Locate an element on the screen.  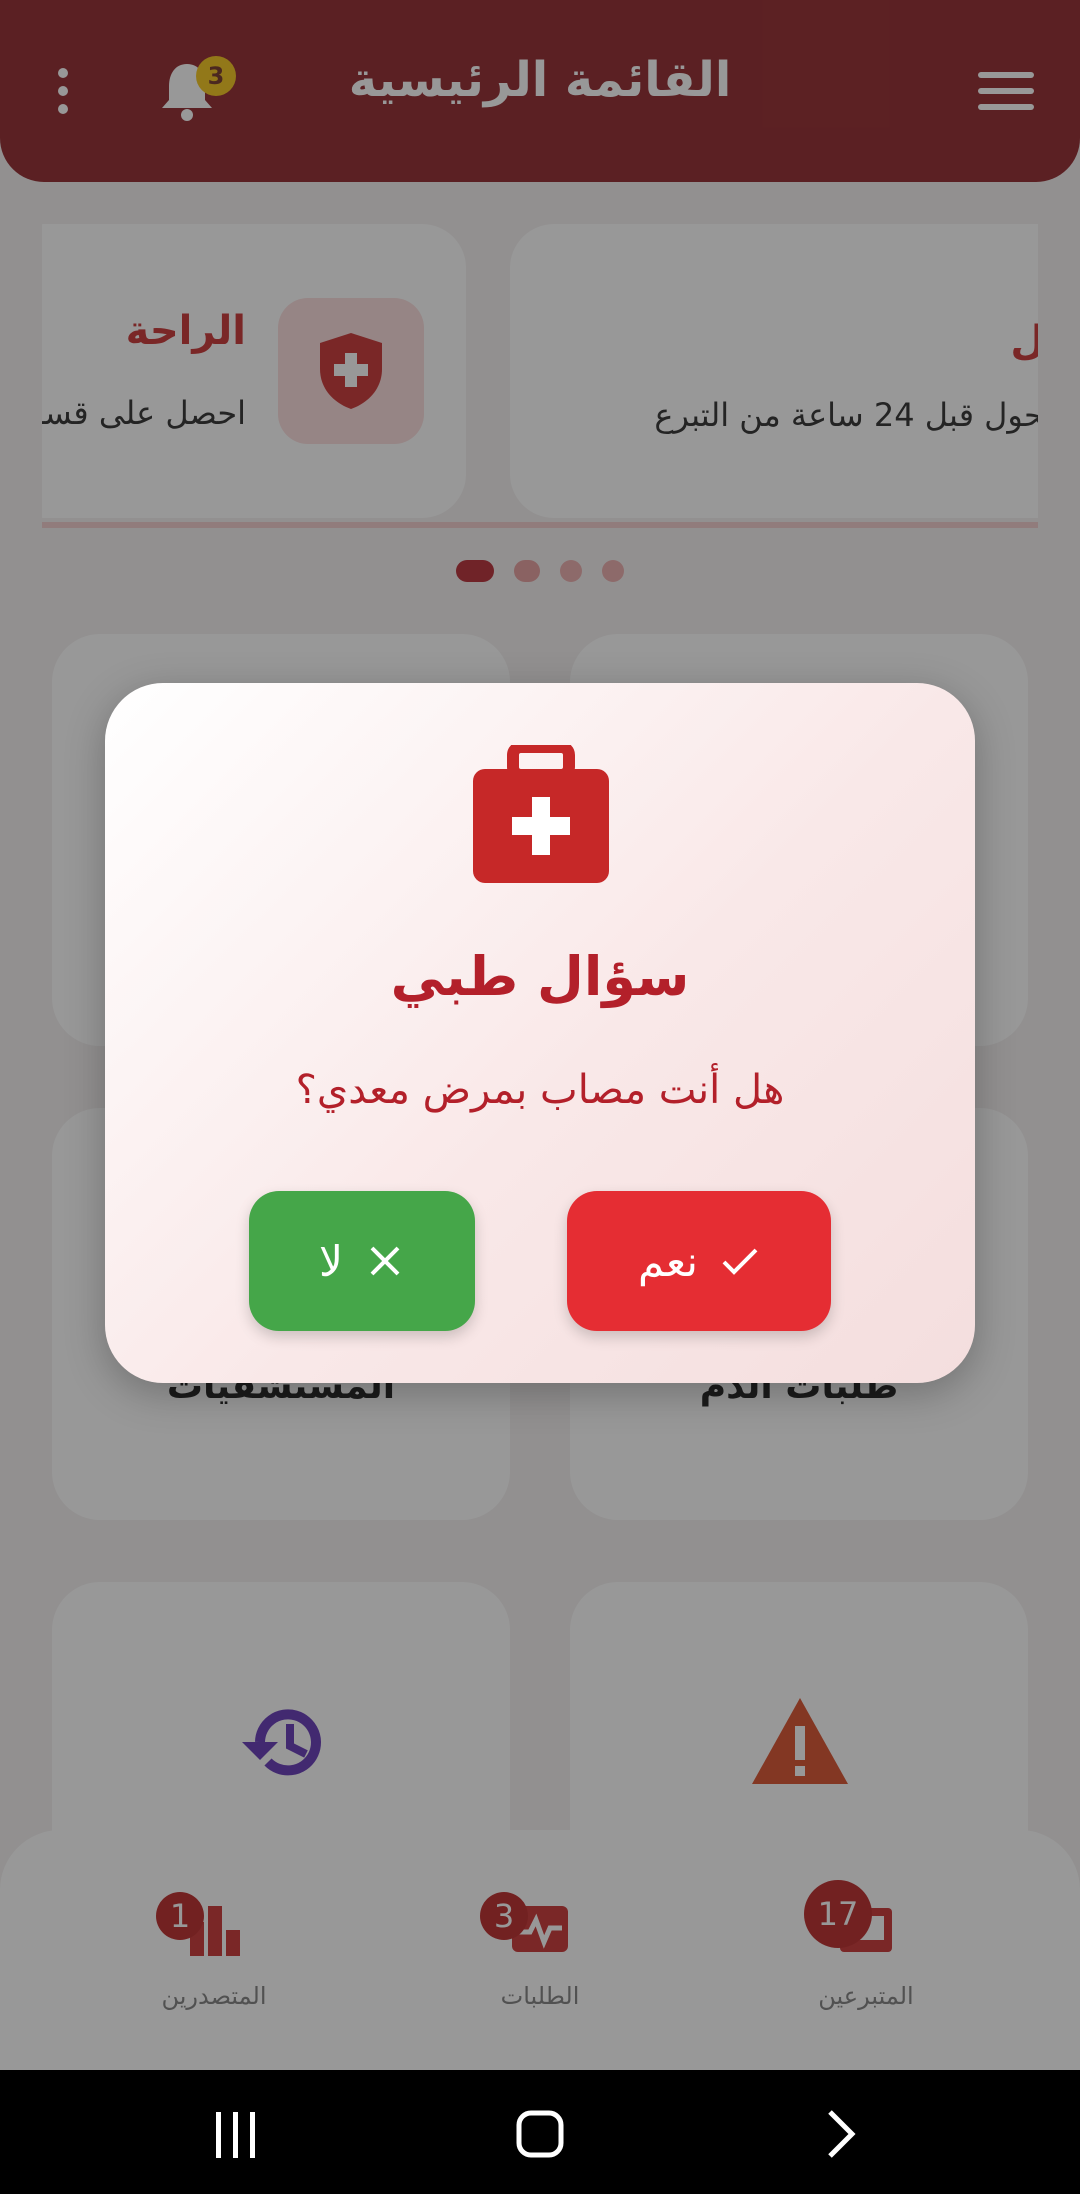
system-navigation-bar is located at coordinates (540, 2132).